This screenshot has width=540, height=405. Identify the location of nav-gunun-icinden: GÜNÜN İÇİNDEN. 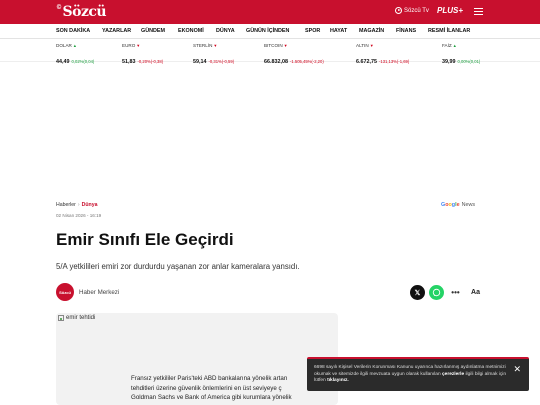
(267, 31).